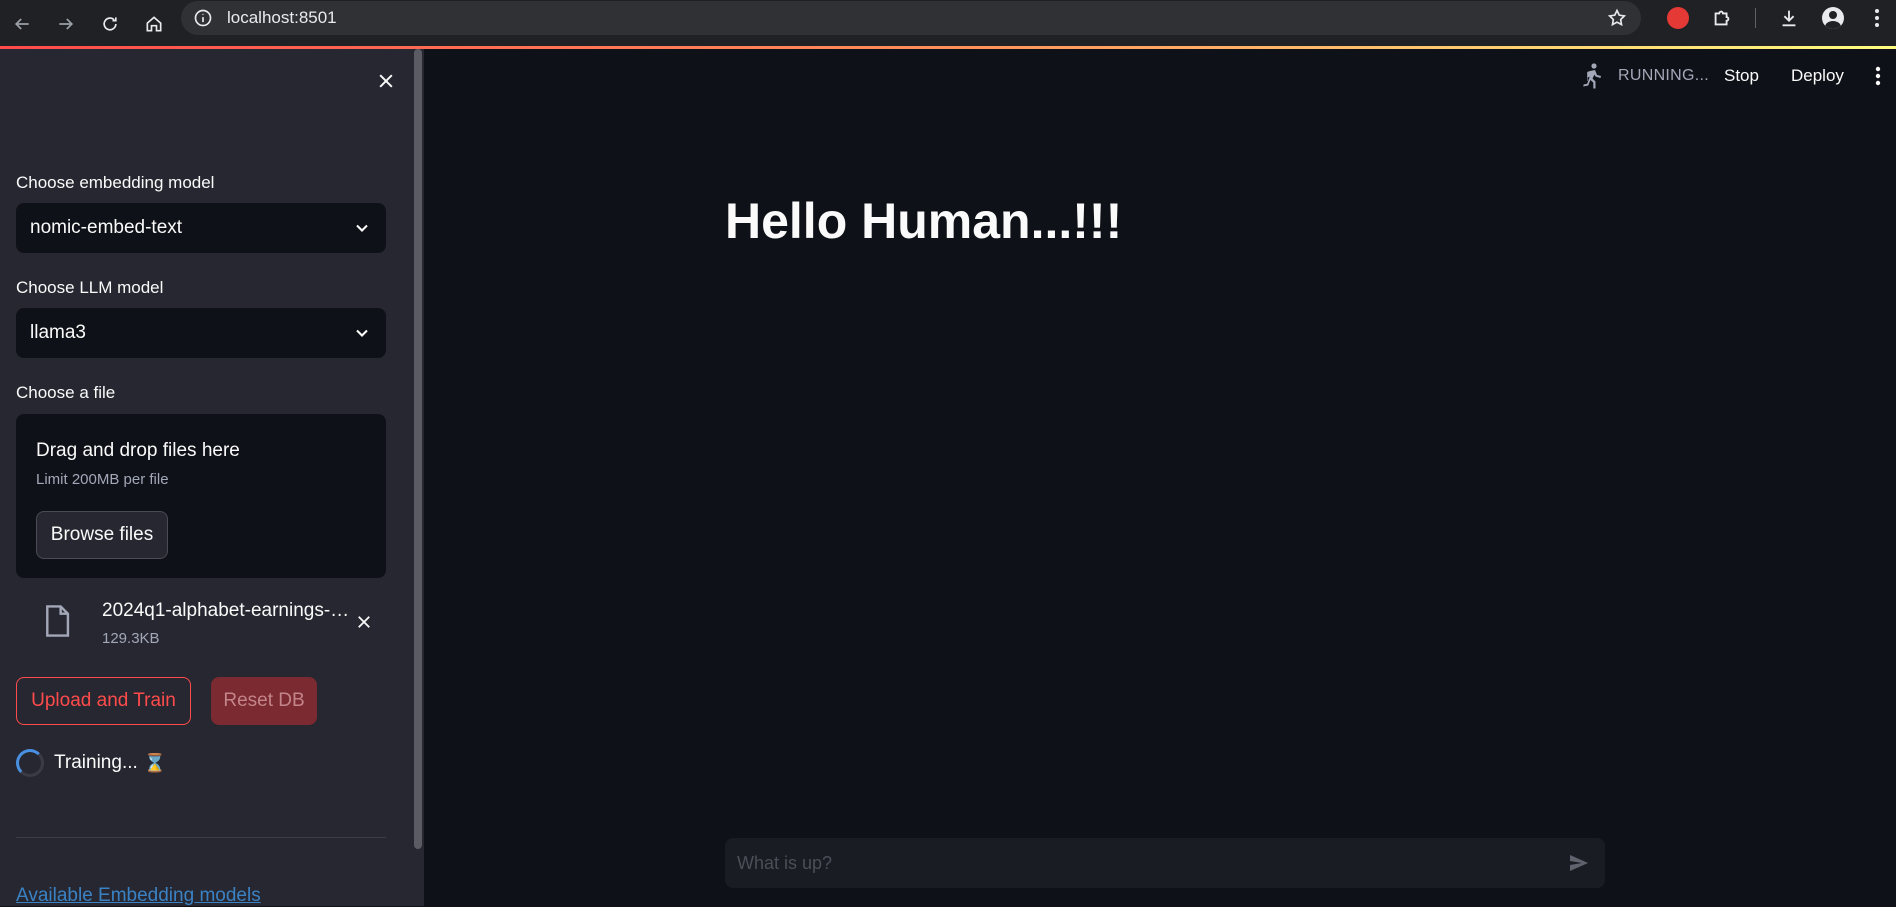 The image size is (1896, 907). Describe the element at coordinates (418, 449) in the screenshot. I see `sidebar-scrollbar` at that location.